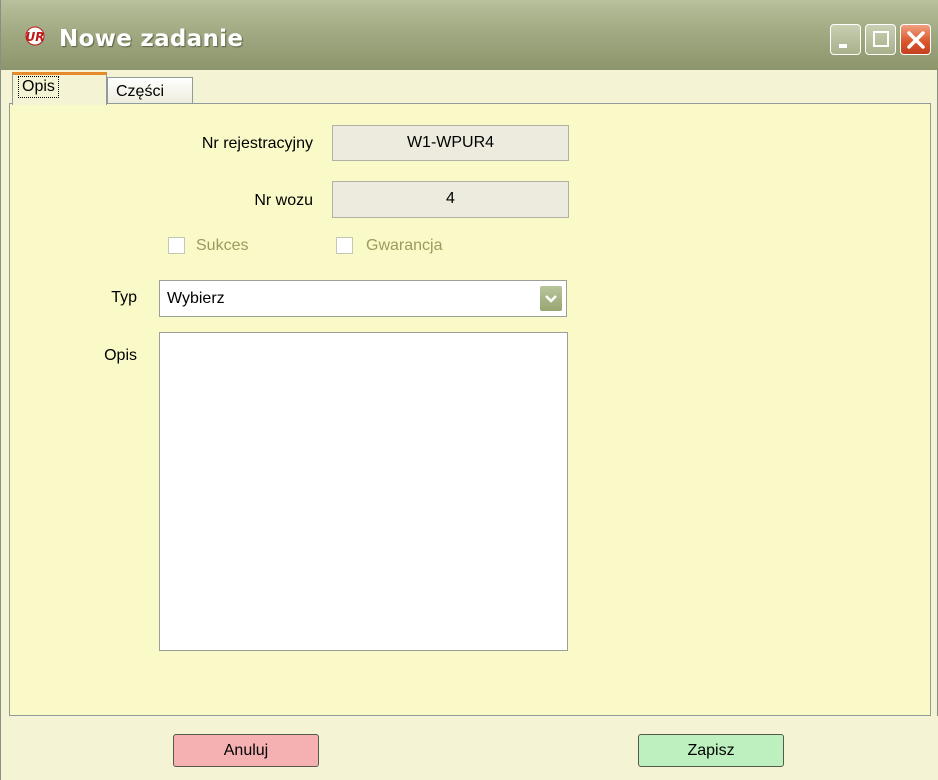  I want to click on ur-logo-icon: UR, so click(35, 36).